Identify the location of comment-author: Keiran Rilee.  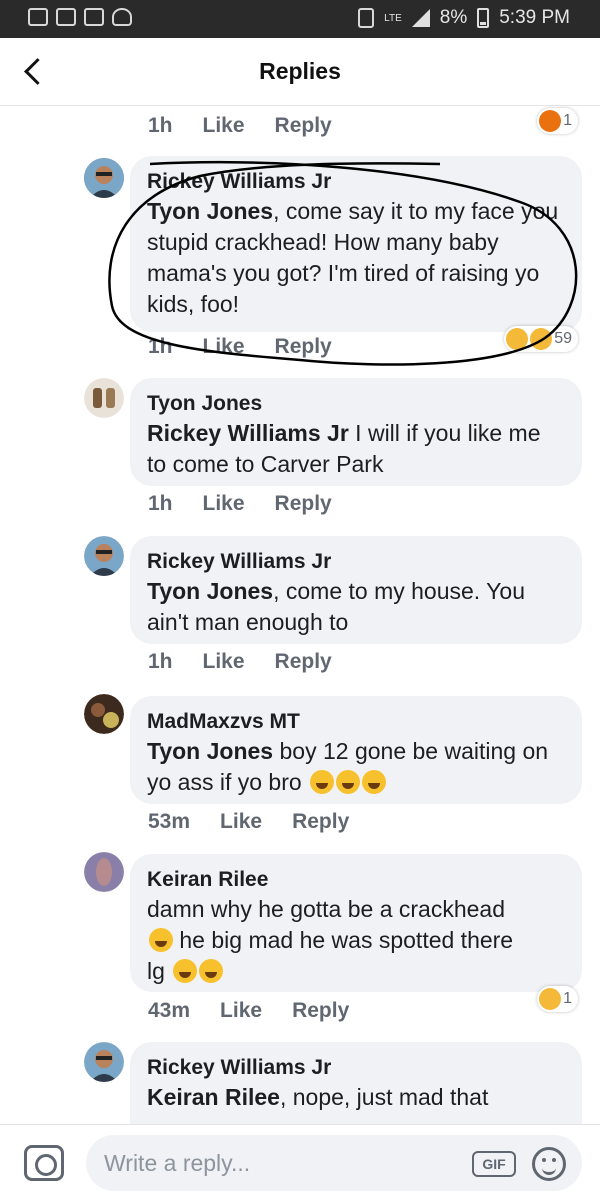
(355, 880).